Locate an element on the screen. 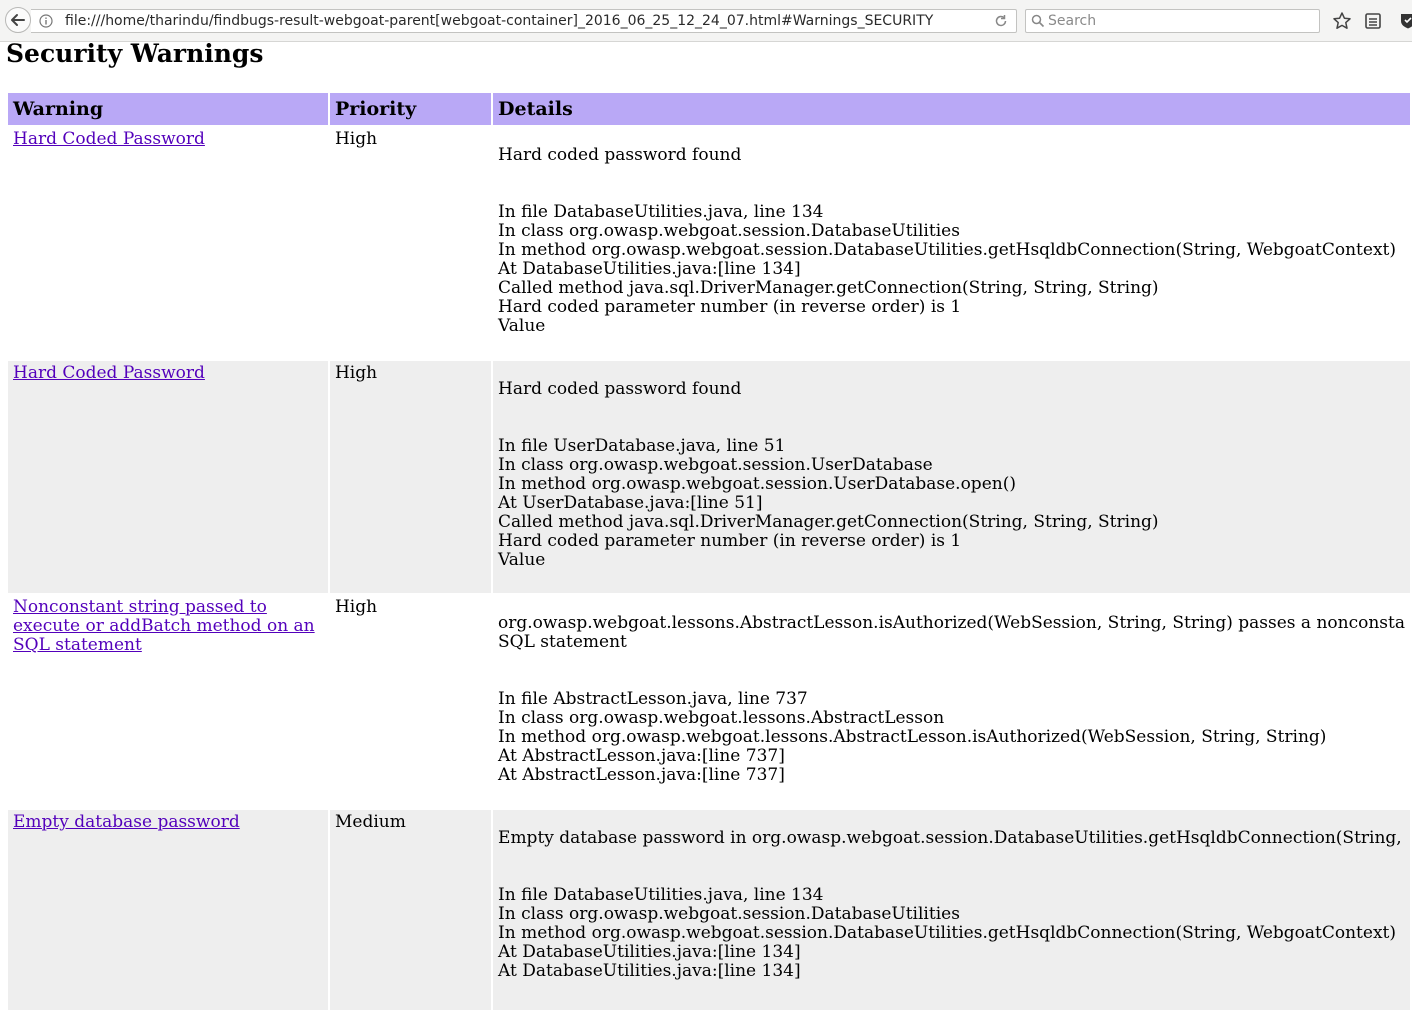 The height and width of the screenshot is (1012, 1412). table-header-row: Warning Priority Details is located at coordinates (709, 109).